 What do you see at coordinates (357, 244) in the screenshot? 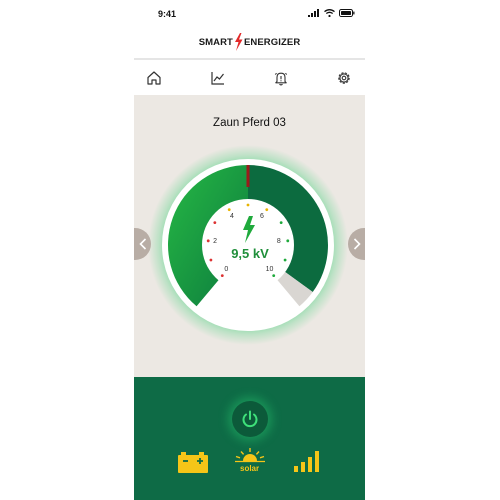
I see `chevron-right-icon` at bounding box center [357, 244].